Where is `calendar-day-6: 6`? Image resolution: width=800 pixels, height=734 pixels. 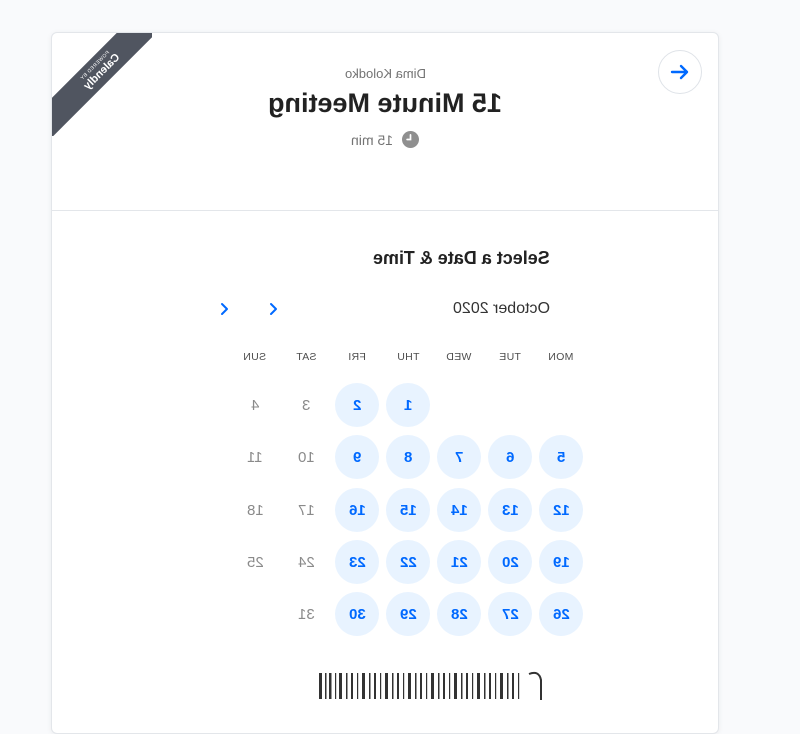
calendar-day-6: 6 is located at coordinates (510, 457).